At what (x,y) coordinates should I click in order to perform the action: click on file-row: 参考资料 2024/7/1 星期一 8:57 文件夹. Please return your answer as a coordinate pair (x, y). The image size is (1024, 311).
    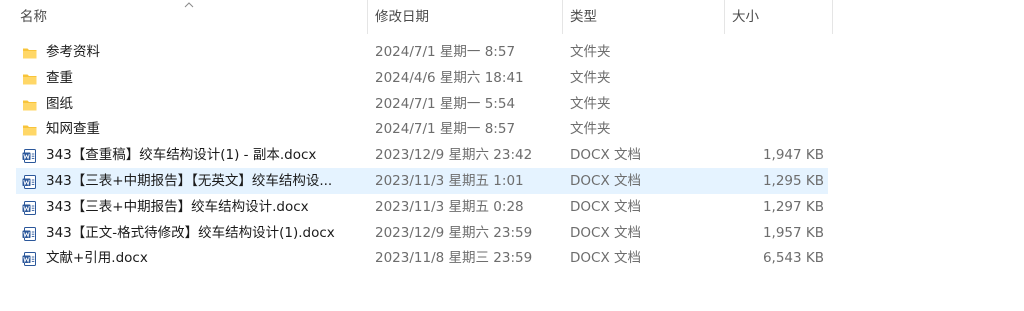
    Looking at the image, I should click on (422, 52).